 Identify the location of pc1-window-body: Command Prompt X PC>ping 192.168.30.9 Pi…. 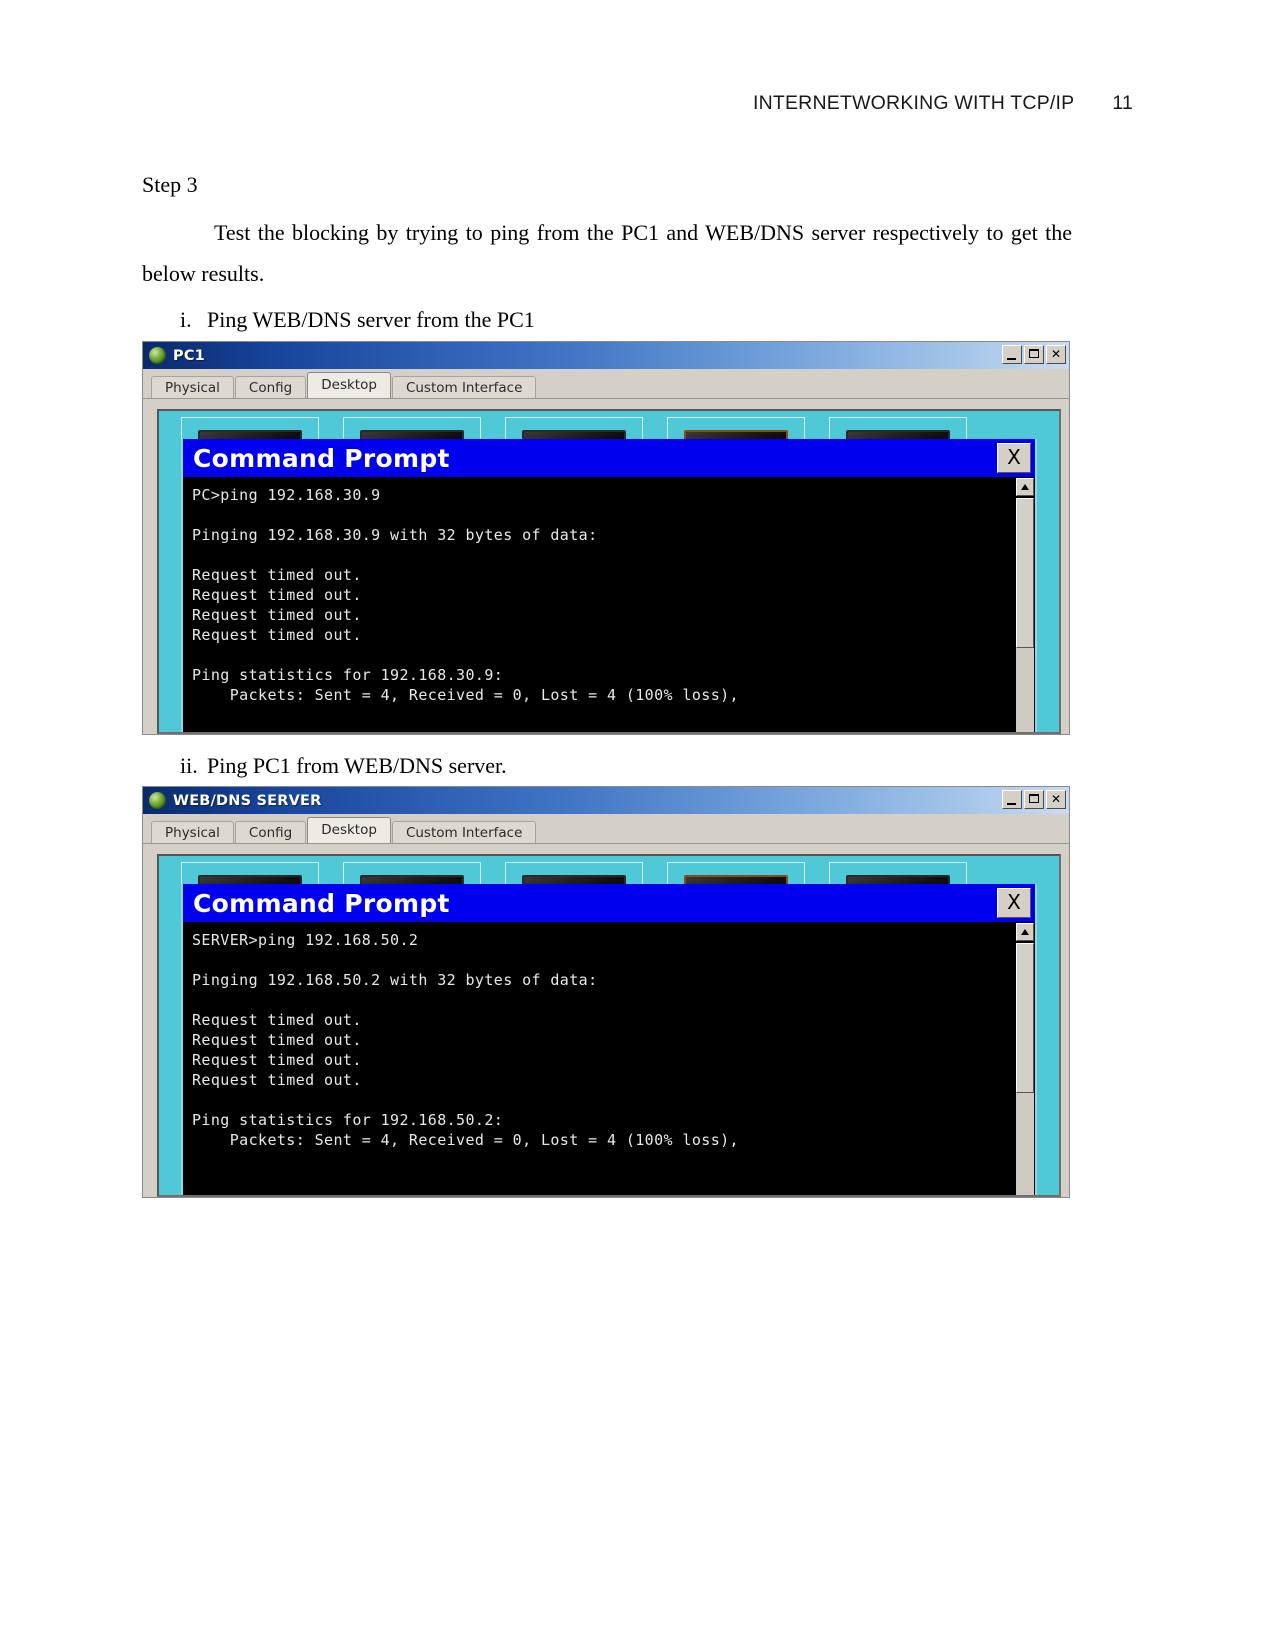
(606, 566).